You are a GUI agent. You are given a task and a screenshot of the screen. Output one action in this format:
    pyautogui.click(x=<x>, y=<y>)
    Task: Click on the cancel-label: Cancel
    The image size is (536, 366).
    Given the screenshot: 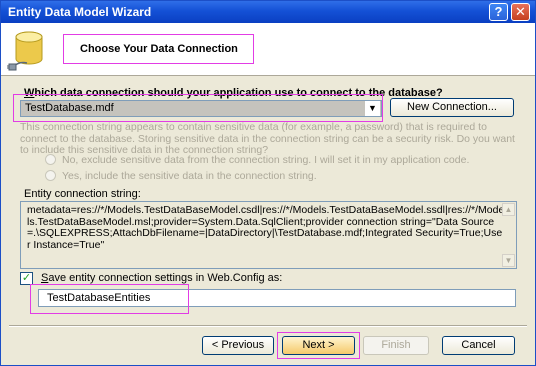 What is the action you would take?
    pyautogui.click(x=478, y=345)
    